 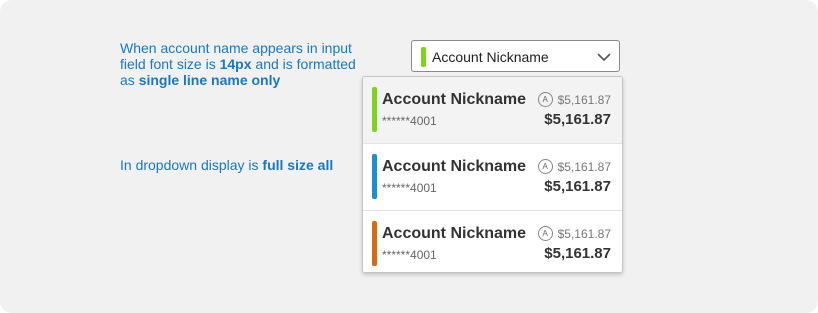 I want to click on annotation-emphasis: single line name only, so click(x=209, y=80).